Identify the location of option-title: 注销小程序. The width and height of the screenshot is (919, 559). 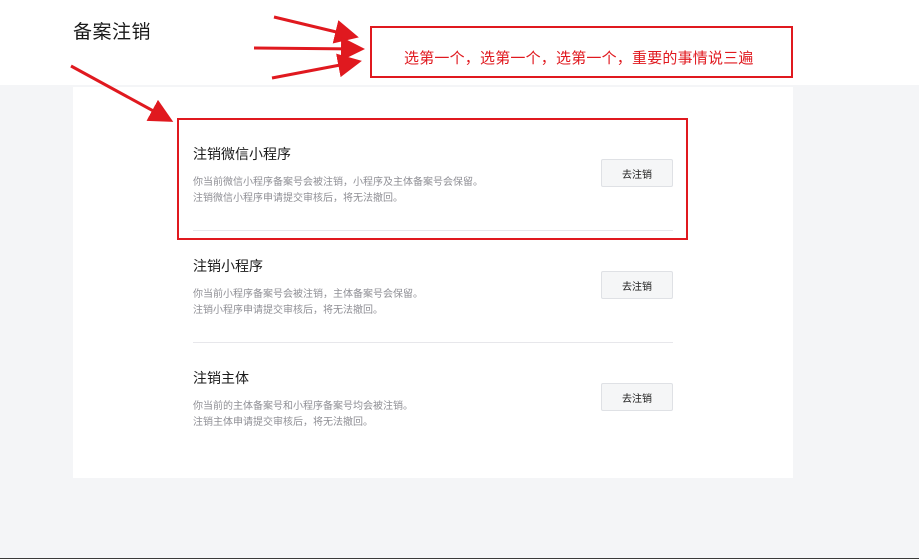
(228, 267).